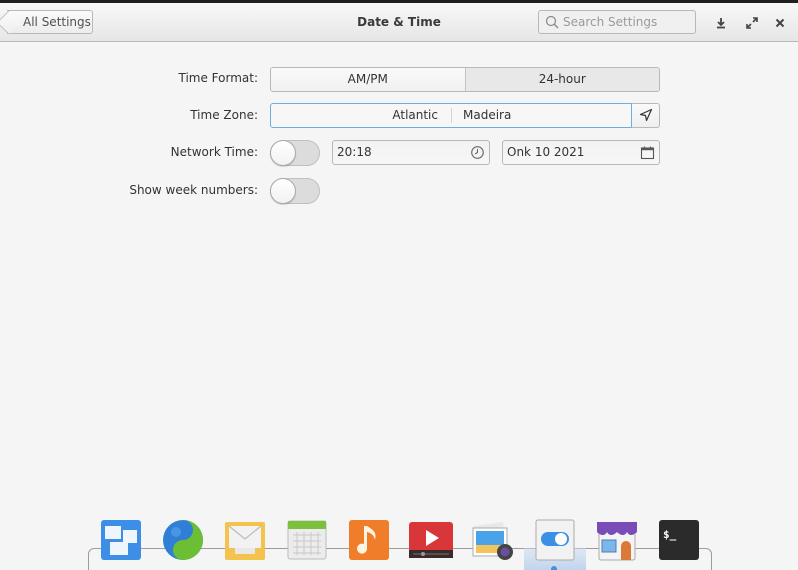 The height and width of the screenshot is (570, 798). Describe the element at coordinates (399, 22) in the screenshot. I see `header-bar: All Settings` at that location.